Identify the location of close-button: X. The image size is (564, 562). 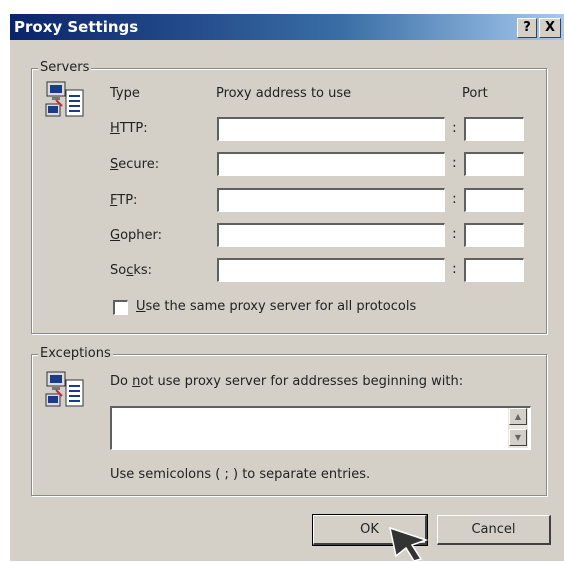
(550, 28).